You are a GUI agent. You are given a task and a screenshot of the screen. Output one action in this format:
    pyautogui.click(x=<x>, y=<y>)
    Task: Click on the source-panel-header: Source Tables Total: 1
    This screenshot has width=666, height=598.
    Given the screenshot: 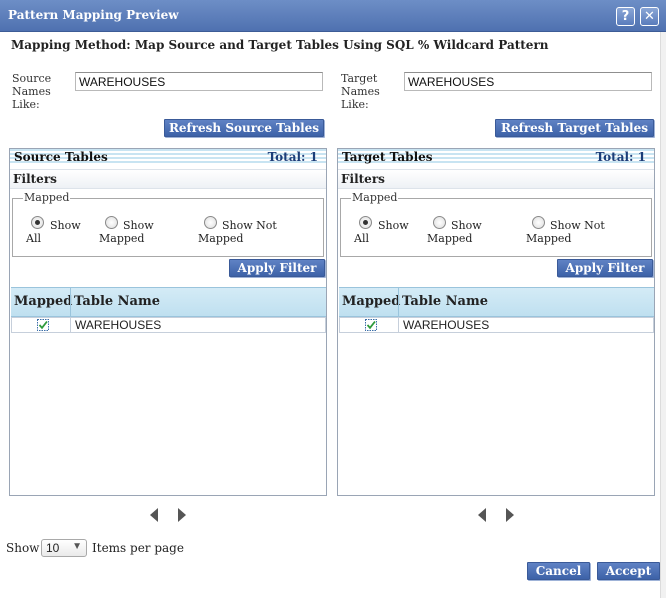 What is the action you would take?
    pyautogui.click(x=168, y=156)
    